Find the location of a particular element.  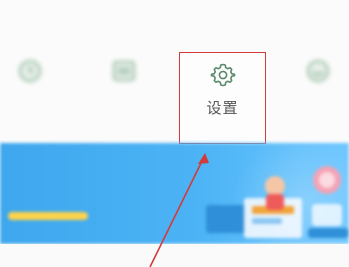

gear-icon is located at coordinates (223, 75).